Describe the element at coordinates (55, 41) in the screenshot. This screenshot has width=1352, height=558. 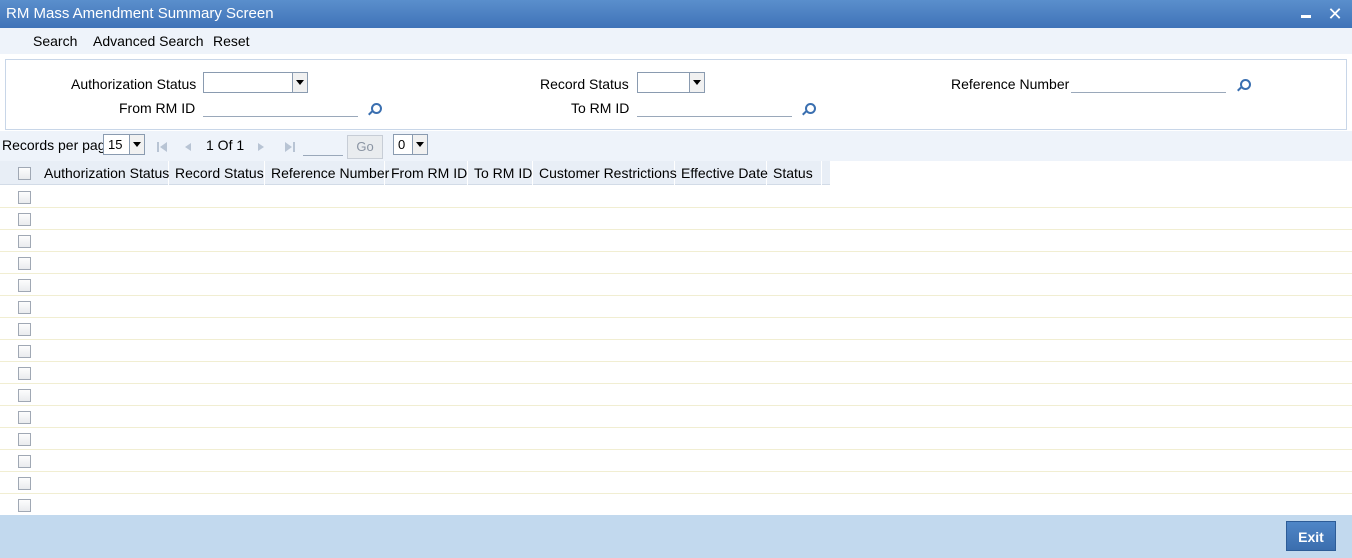
I see `search-menu-item: Search` at that location.